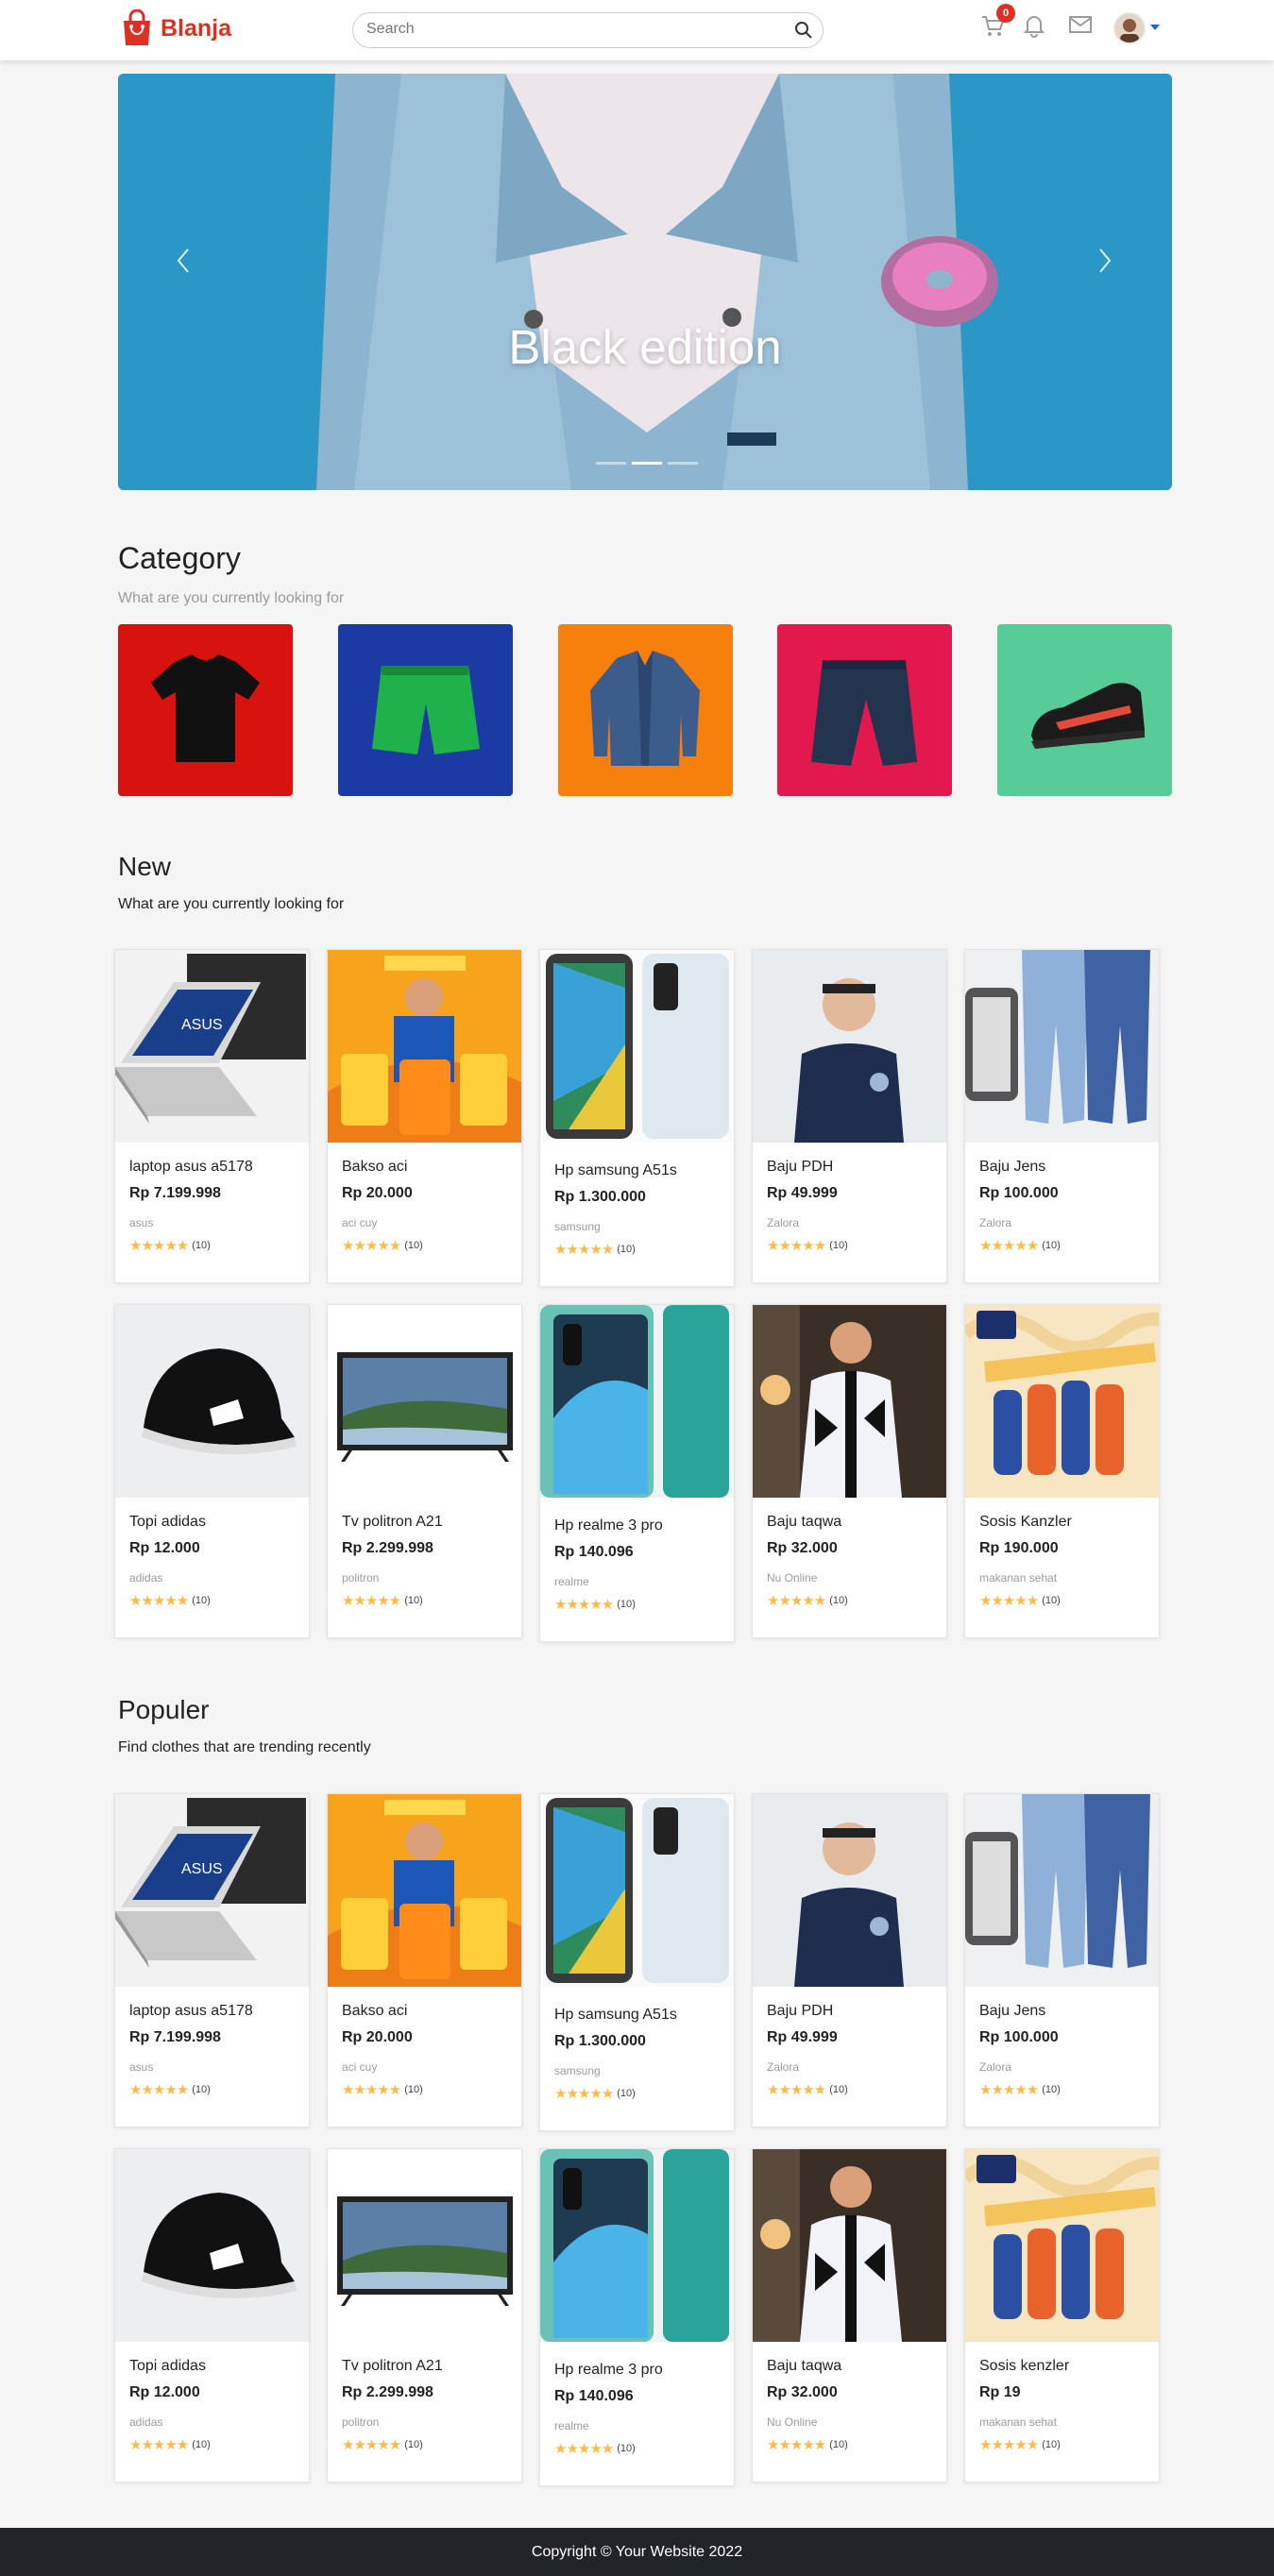 The width and height of the screenshot is (1274, 2576). I want to click on product-name: Sosis Kanzler, so click(1025, 1522).